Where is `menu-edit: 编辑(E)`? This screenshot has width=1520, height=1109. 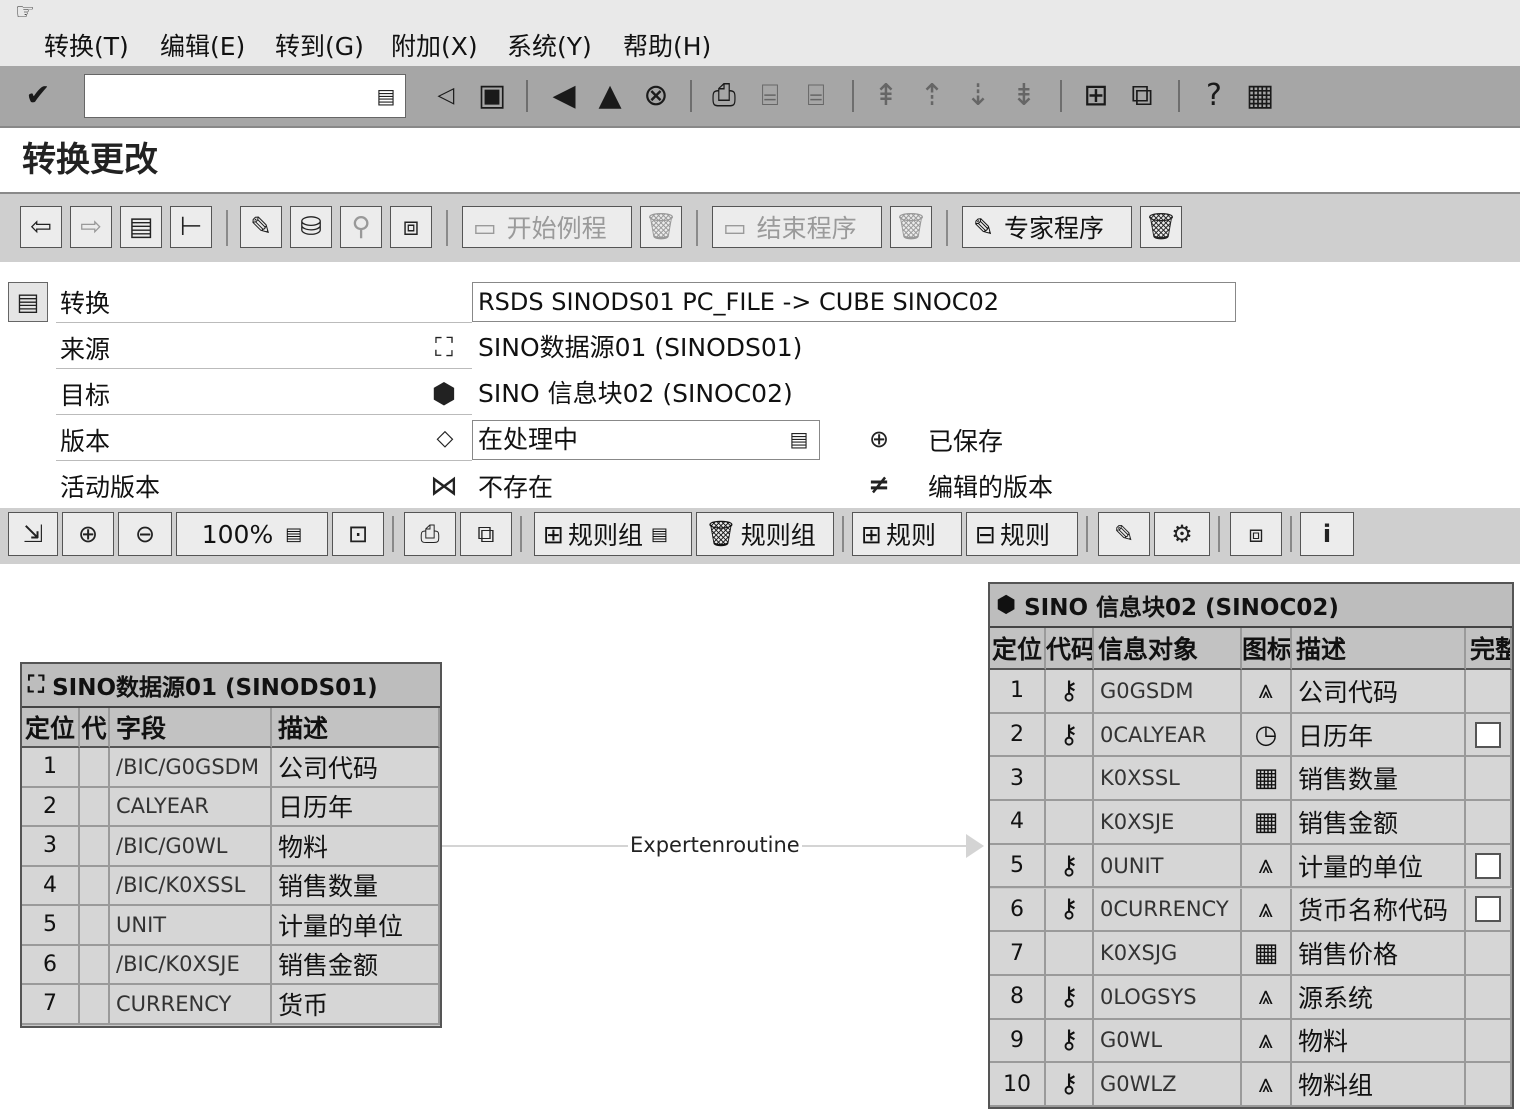 menu-edit: 编辑(E) is located at coordinates (202, 47).